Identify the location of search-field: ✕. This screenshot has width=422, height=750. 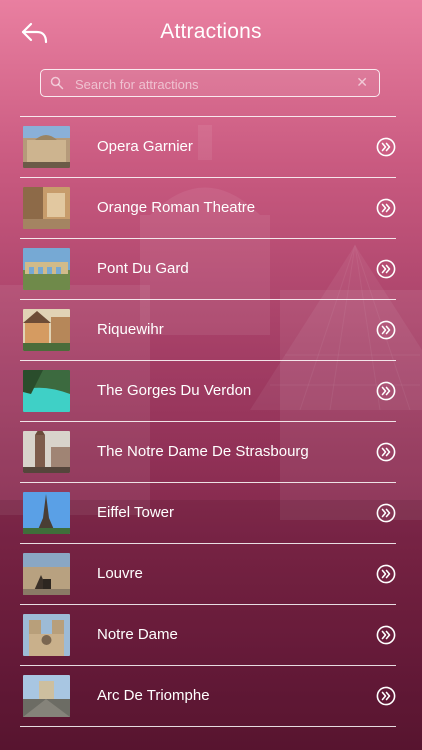
(210, 83).